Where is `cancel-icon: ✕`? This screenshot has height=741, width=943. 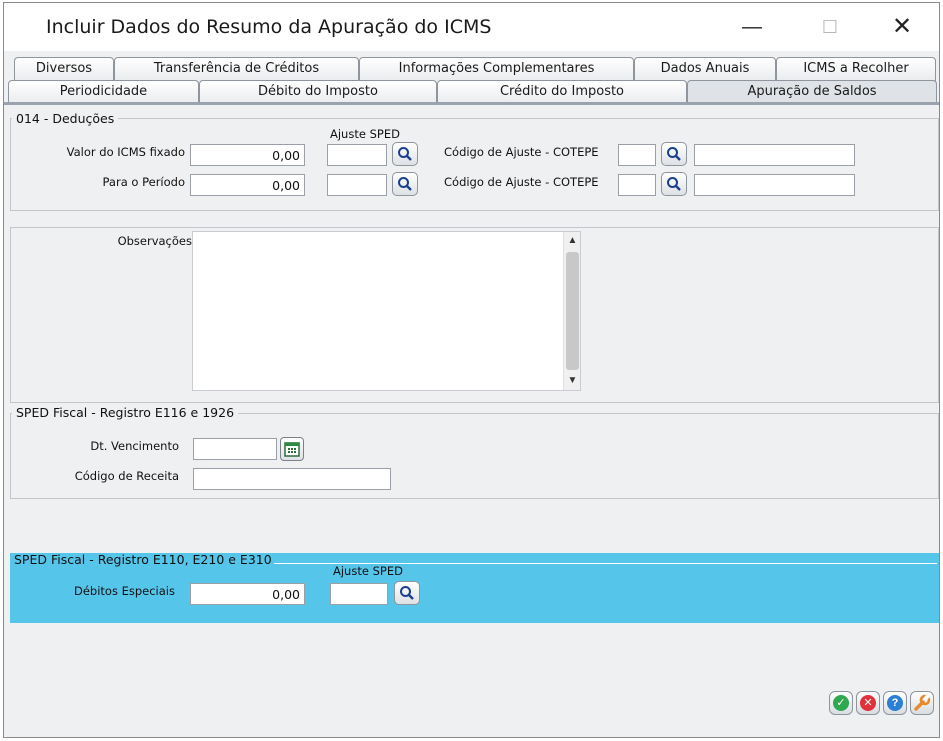
cancel-icon: ✕ is located at coordinates (868, 703).